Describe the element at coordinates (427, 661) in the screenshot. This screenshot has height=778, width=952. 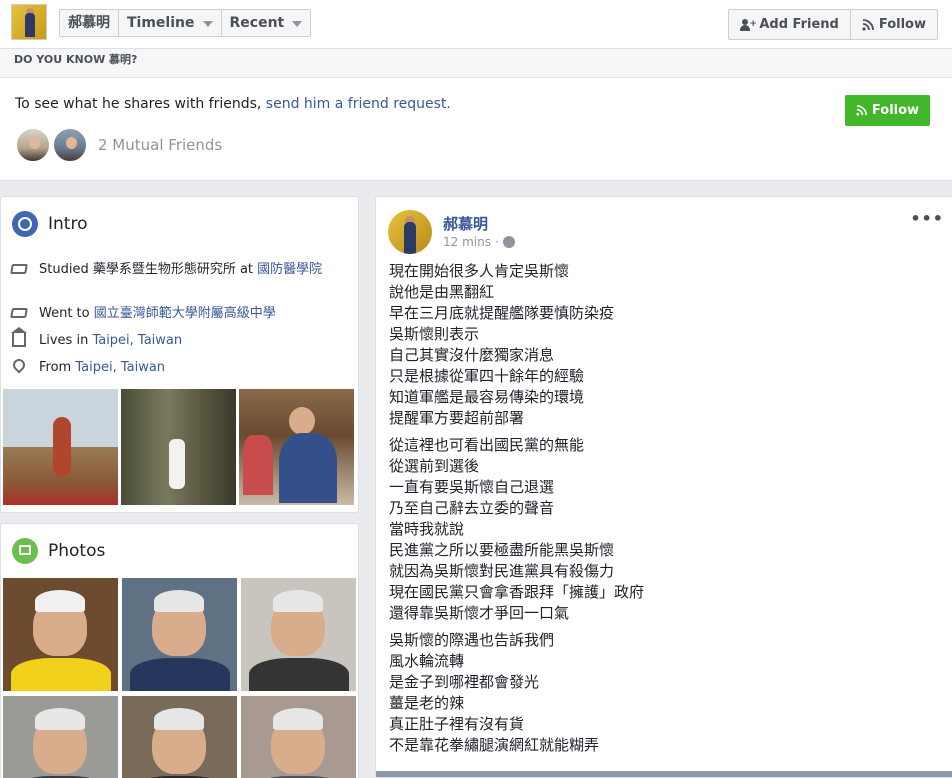
I see `post-line: 風水輪流轉` at that location.